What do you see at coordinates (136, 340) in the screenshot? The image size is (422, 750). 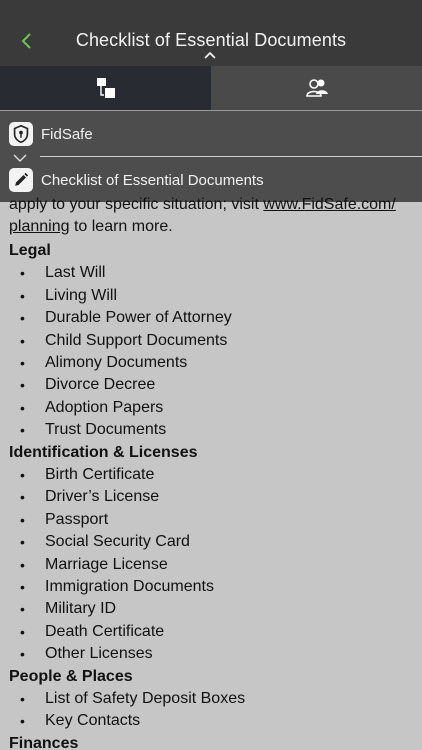 I see `checklist-item-label: Child Support Documents` at bounding box center [136, 340].